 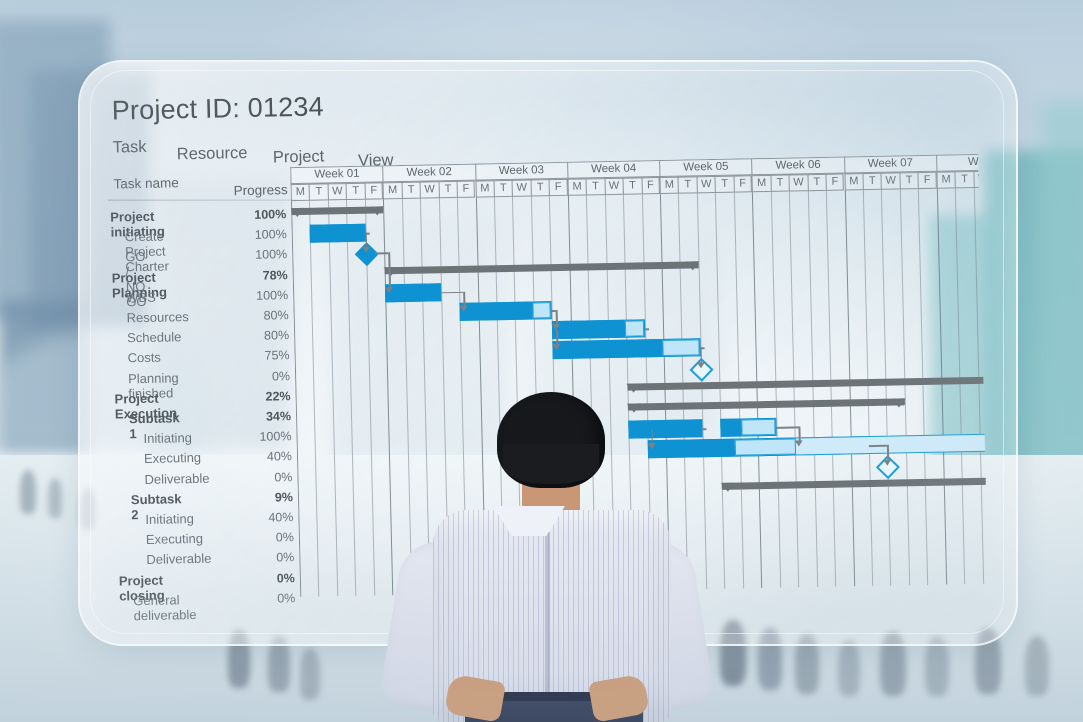 I want to click on task-row-name: Costs, so click(x=144, y=358).